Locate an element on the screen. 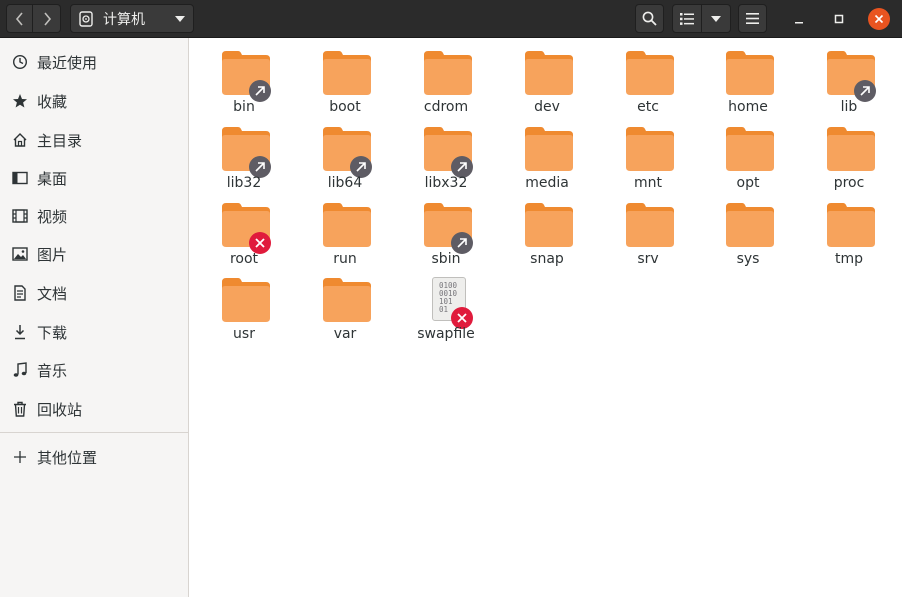 This screenshot has height=597, width=902. close-icon is located at coordinates (879, 19).